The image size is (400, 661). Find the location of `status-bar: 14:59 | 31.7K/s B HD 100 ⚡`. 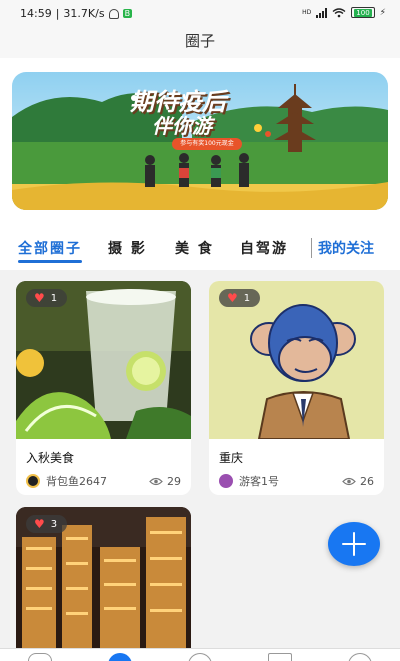

status-bar: 14:59 | 31.7K/s B HD 100 ⚡ is located at coordinates (200, 14).